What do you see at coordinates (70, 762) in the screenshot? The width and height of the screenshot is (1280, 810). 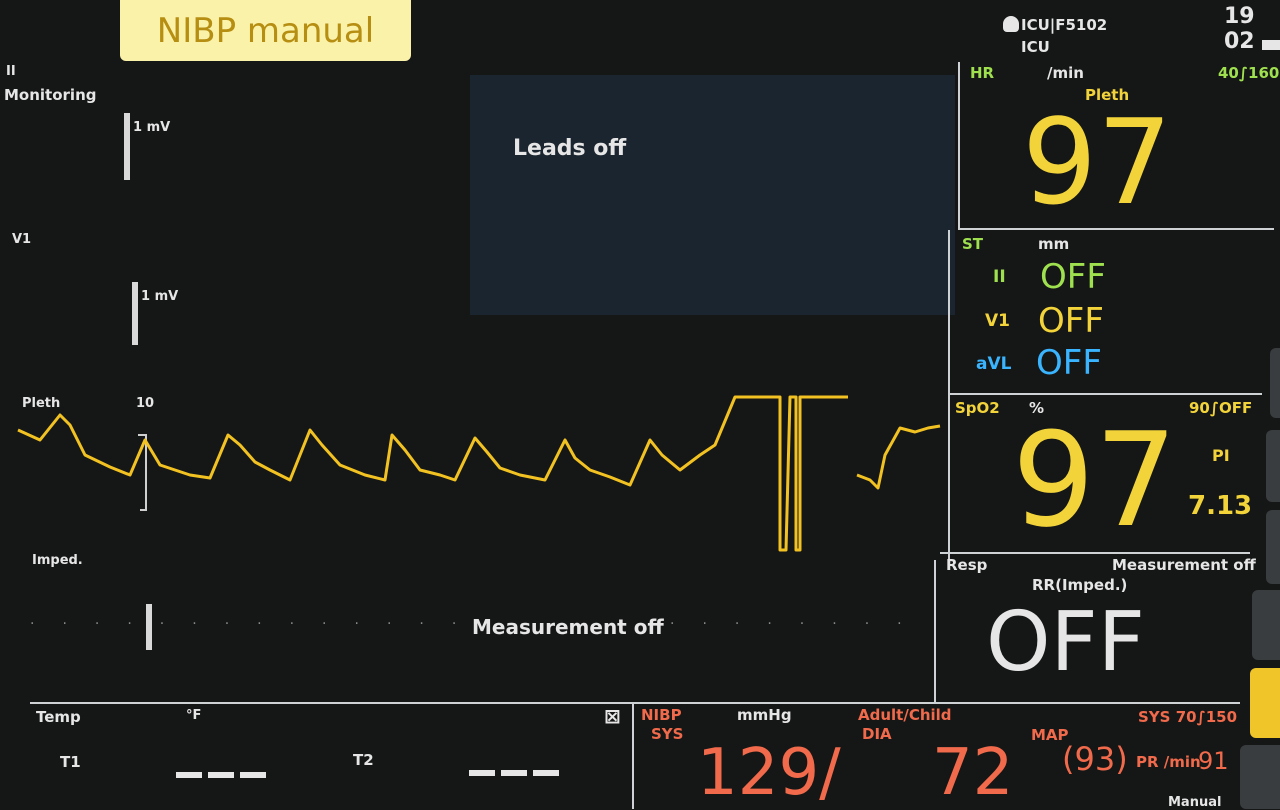 I see `temp-t1-label: T1` at bounding box center [70, 762].